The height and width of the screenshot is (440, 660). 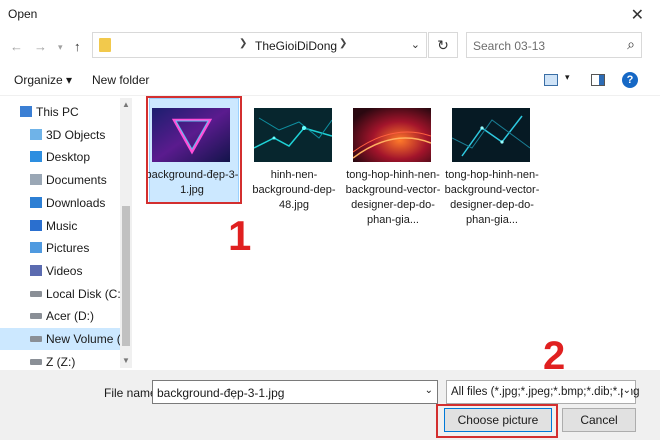 What do you see at coordinates (40, 46) in the screenshot?
I see `forward-icon: →` at bounding box center [40, 46].